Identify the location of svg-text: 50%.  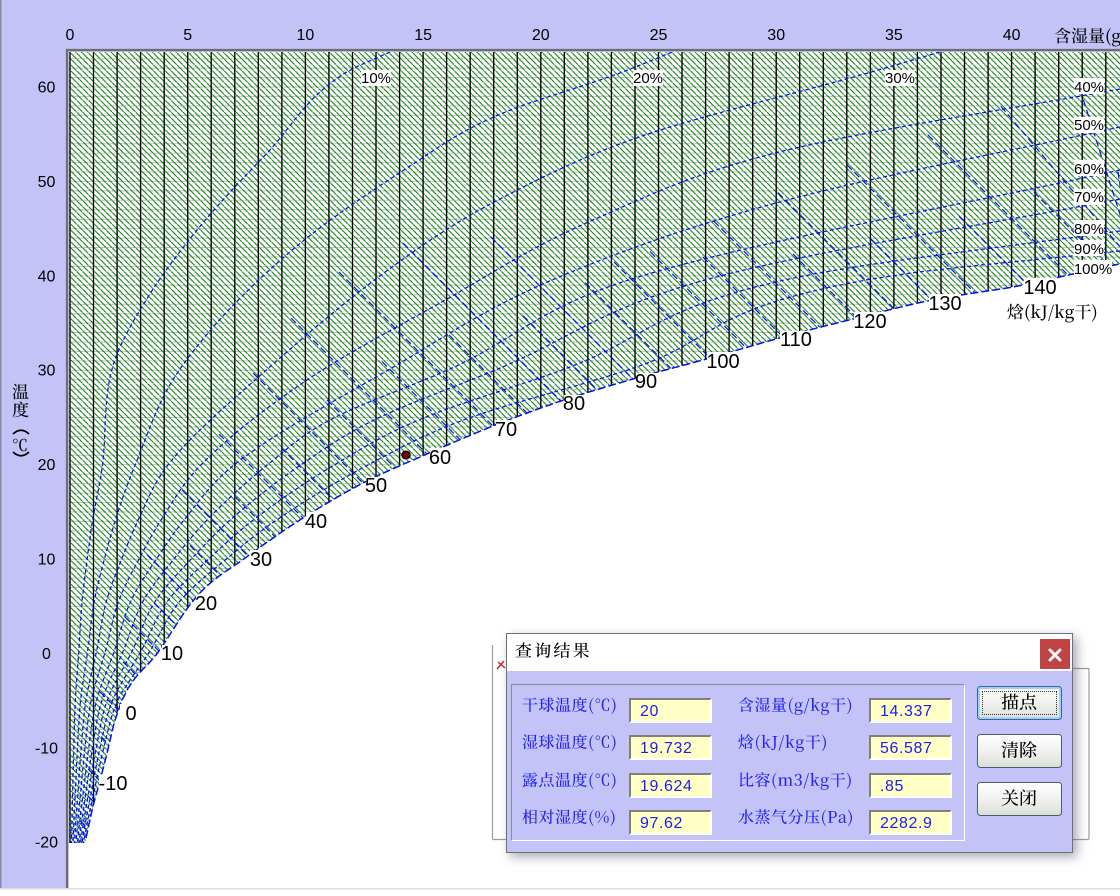
(1089, 125).